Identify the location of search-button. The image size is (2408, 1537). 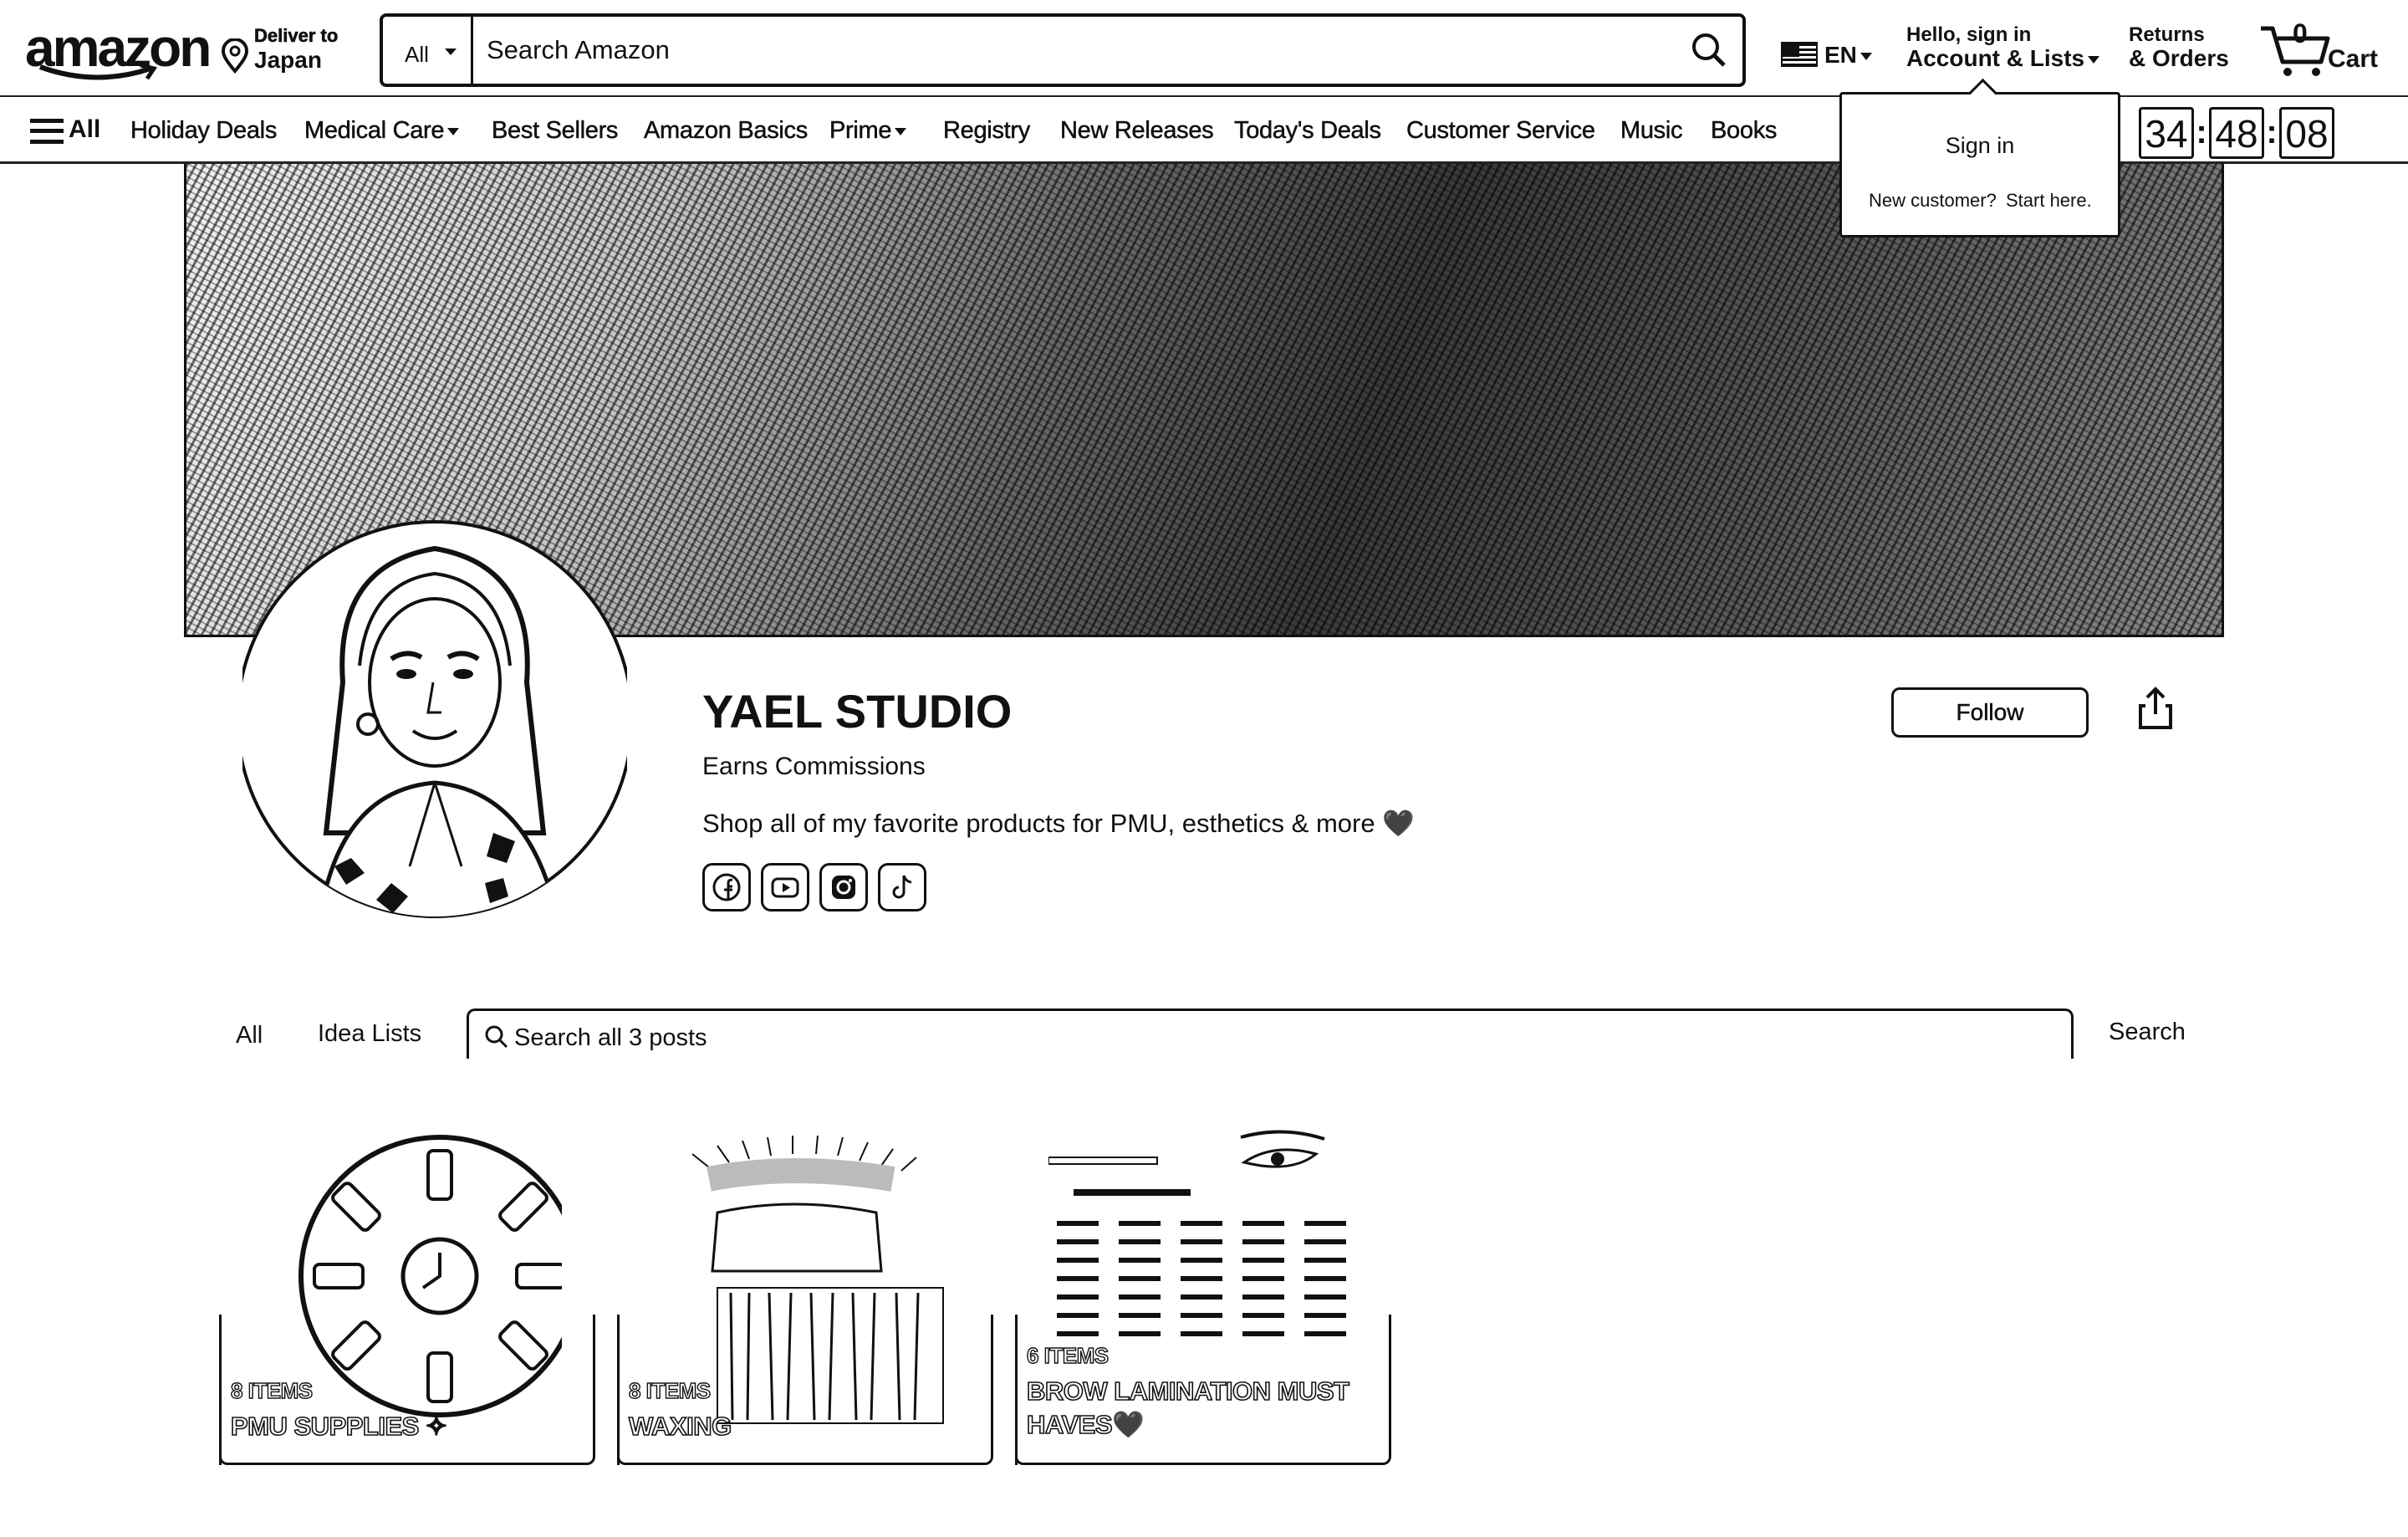
(1709, 50).